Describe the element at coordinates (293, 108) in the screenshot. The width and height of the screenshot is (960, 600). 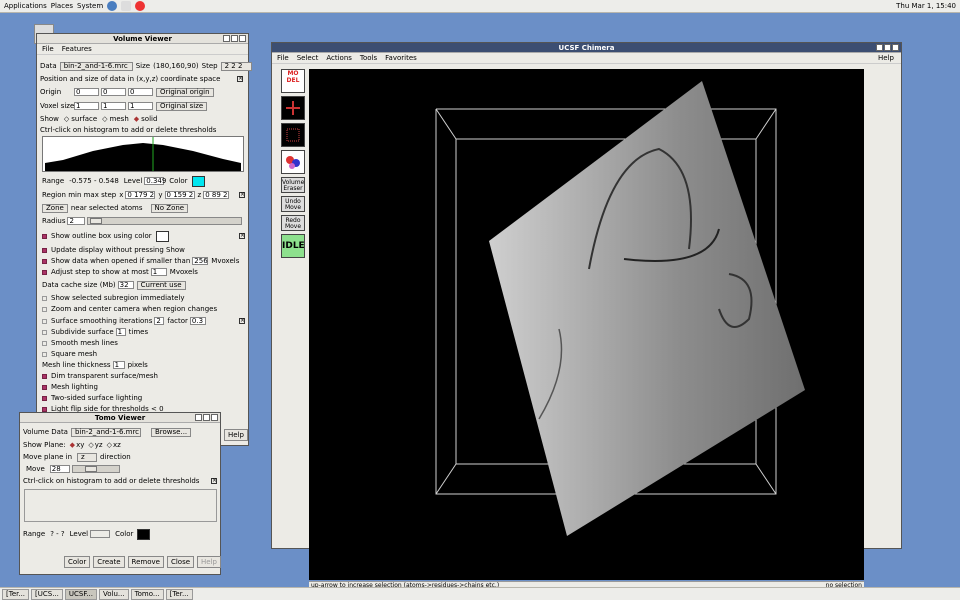
I see `volume-viewer-icon` at that location.